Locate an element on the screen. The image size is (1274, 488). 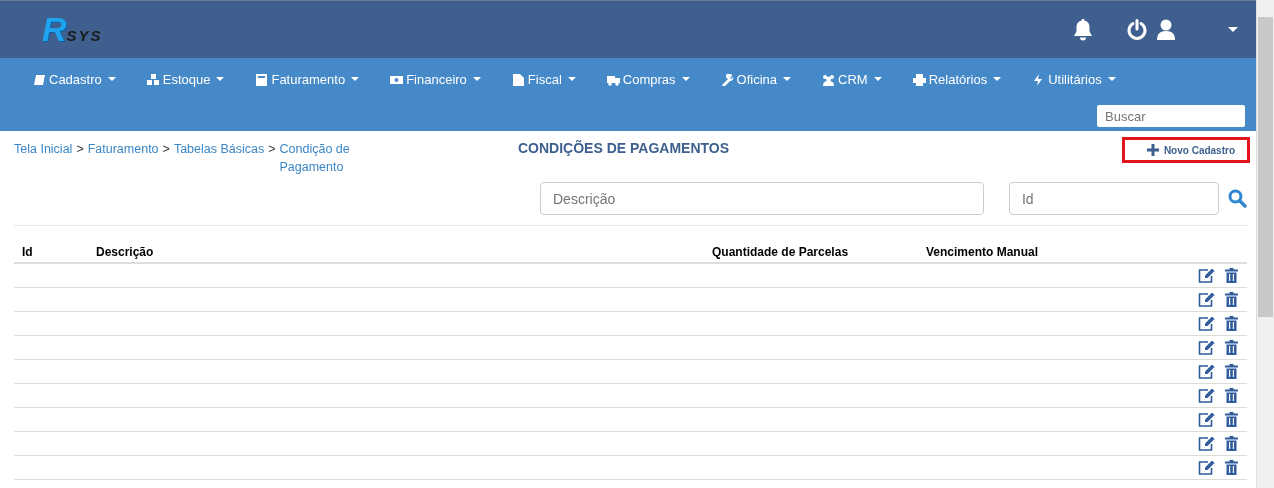
menu-item: Financeiro is located at coordinates (435, 79).